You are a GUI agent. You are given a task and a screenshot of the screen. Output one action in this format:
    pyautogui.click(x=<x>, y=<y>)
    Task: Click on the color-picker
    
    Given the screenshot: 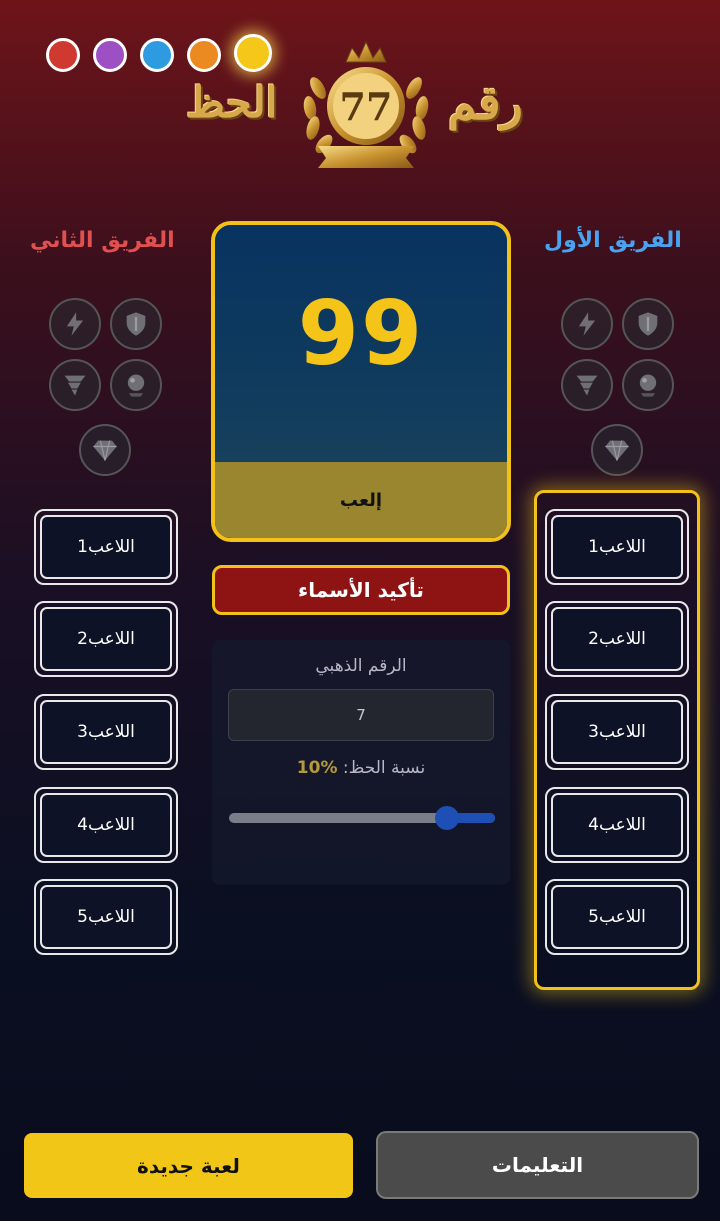 What is the action you would take?
    pyautogui.click(x=159, y=53)
    